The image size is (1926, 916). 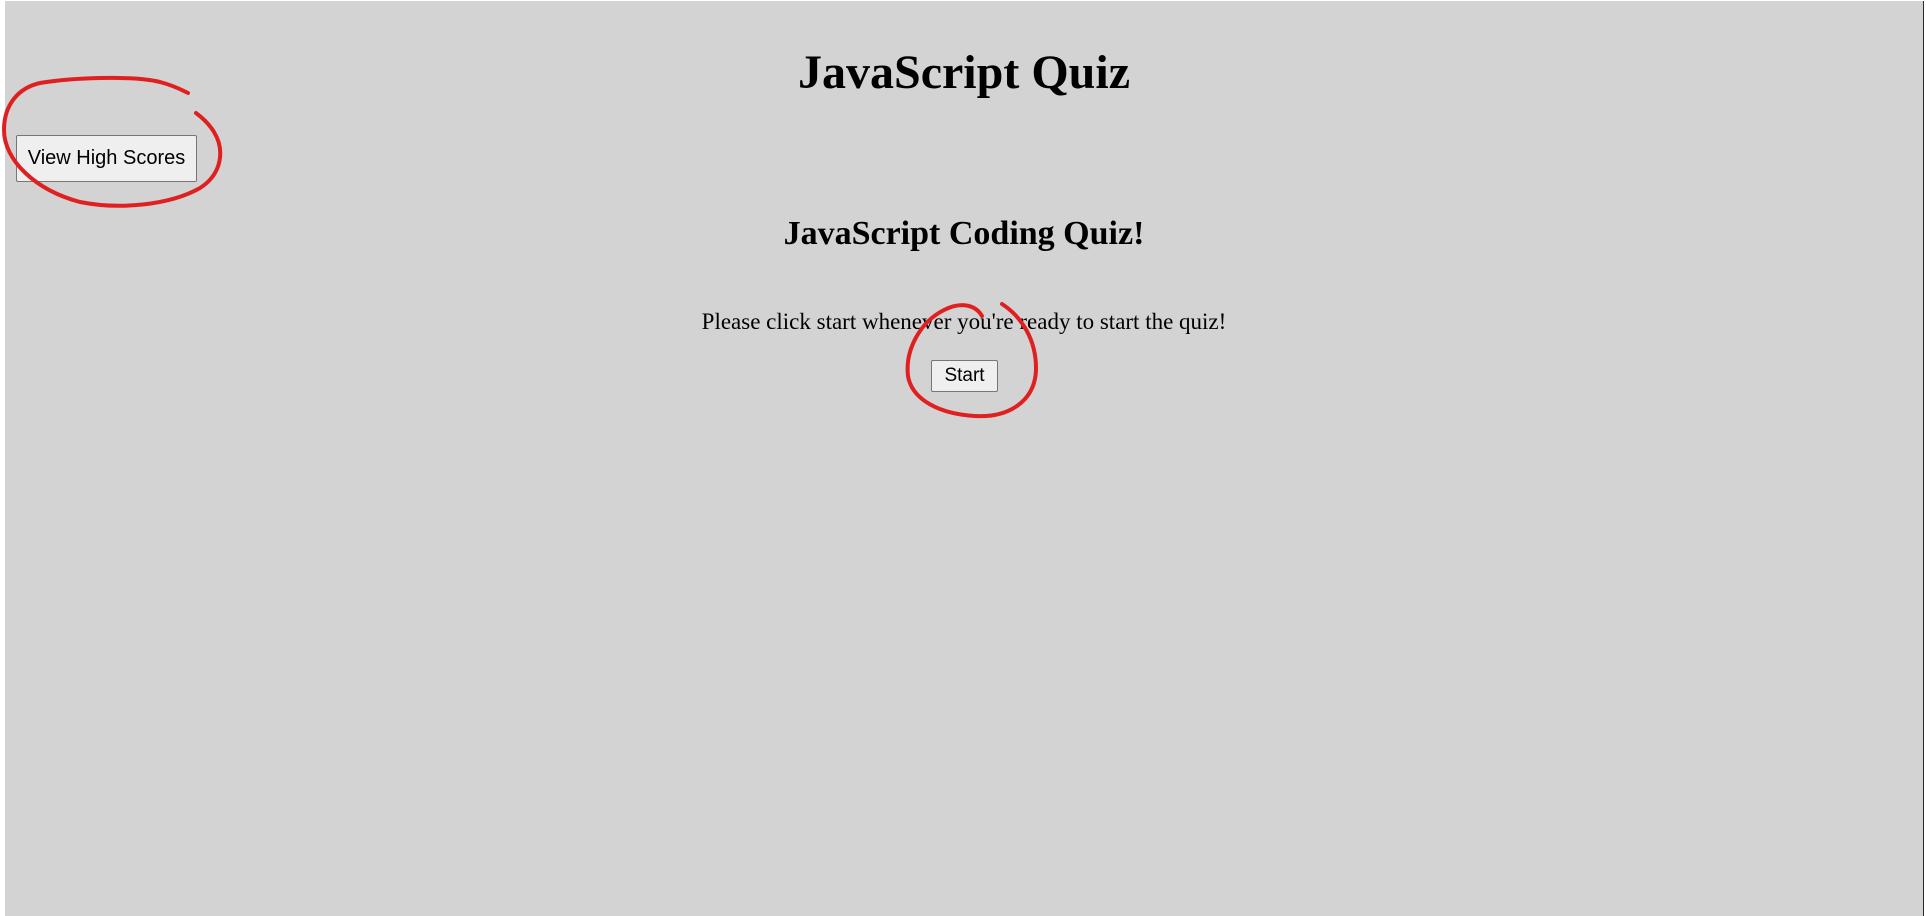 What do you see at coordinates (964, 233) in the screenshot?
I see `quiz-heading: JavaScript Coding Quiz!` at bounding box center [964, 233].